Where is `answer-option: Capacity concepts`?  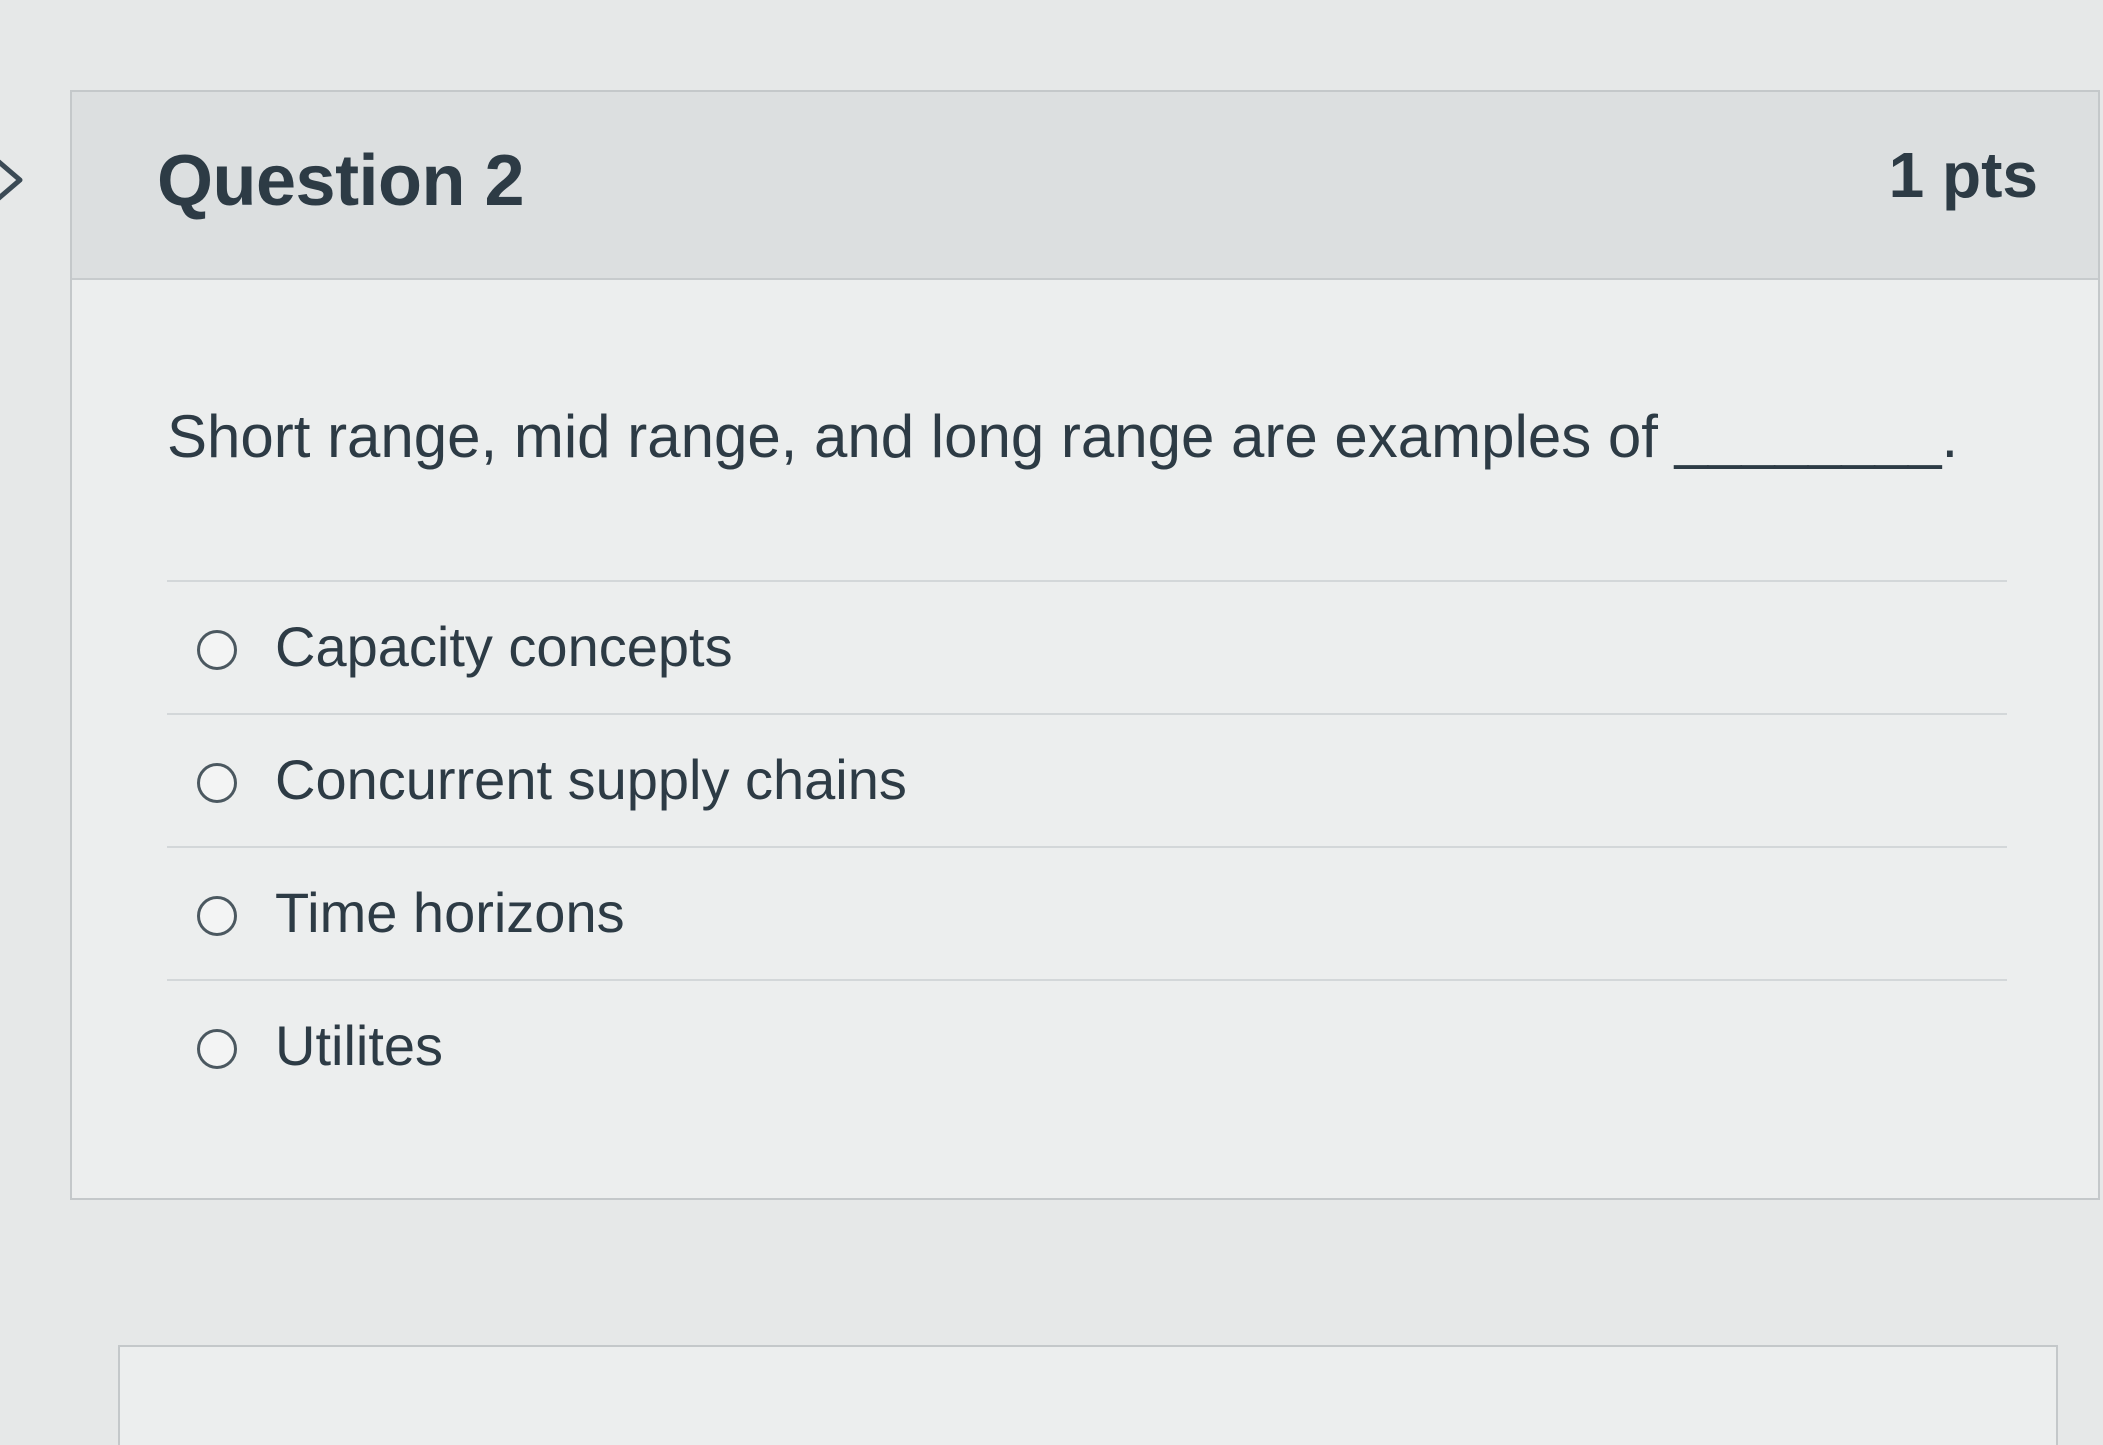 answer-option: Capacity concepts is located at coordinates (1087, 648).